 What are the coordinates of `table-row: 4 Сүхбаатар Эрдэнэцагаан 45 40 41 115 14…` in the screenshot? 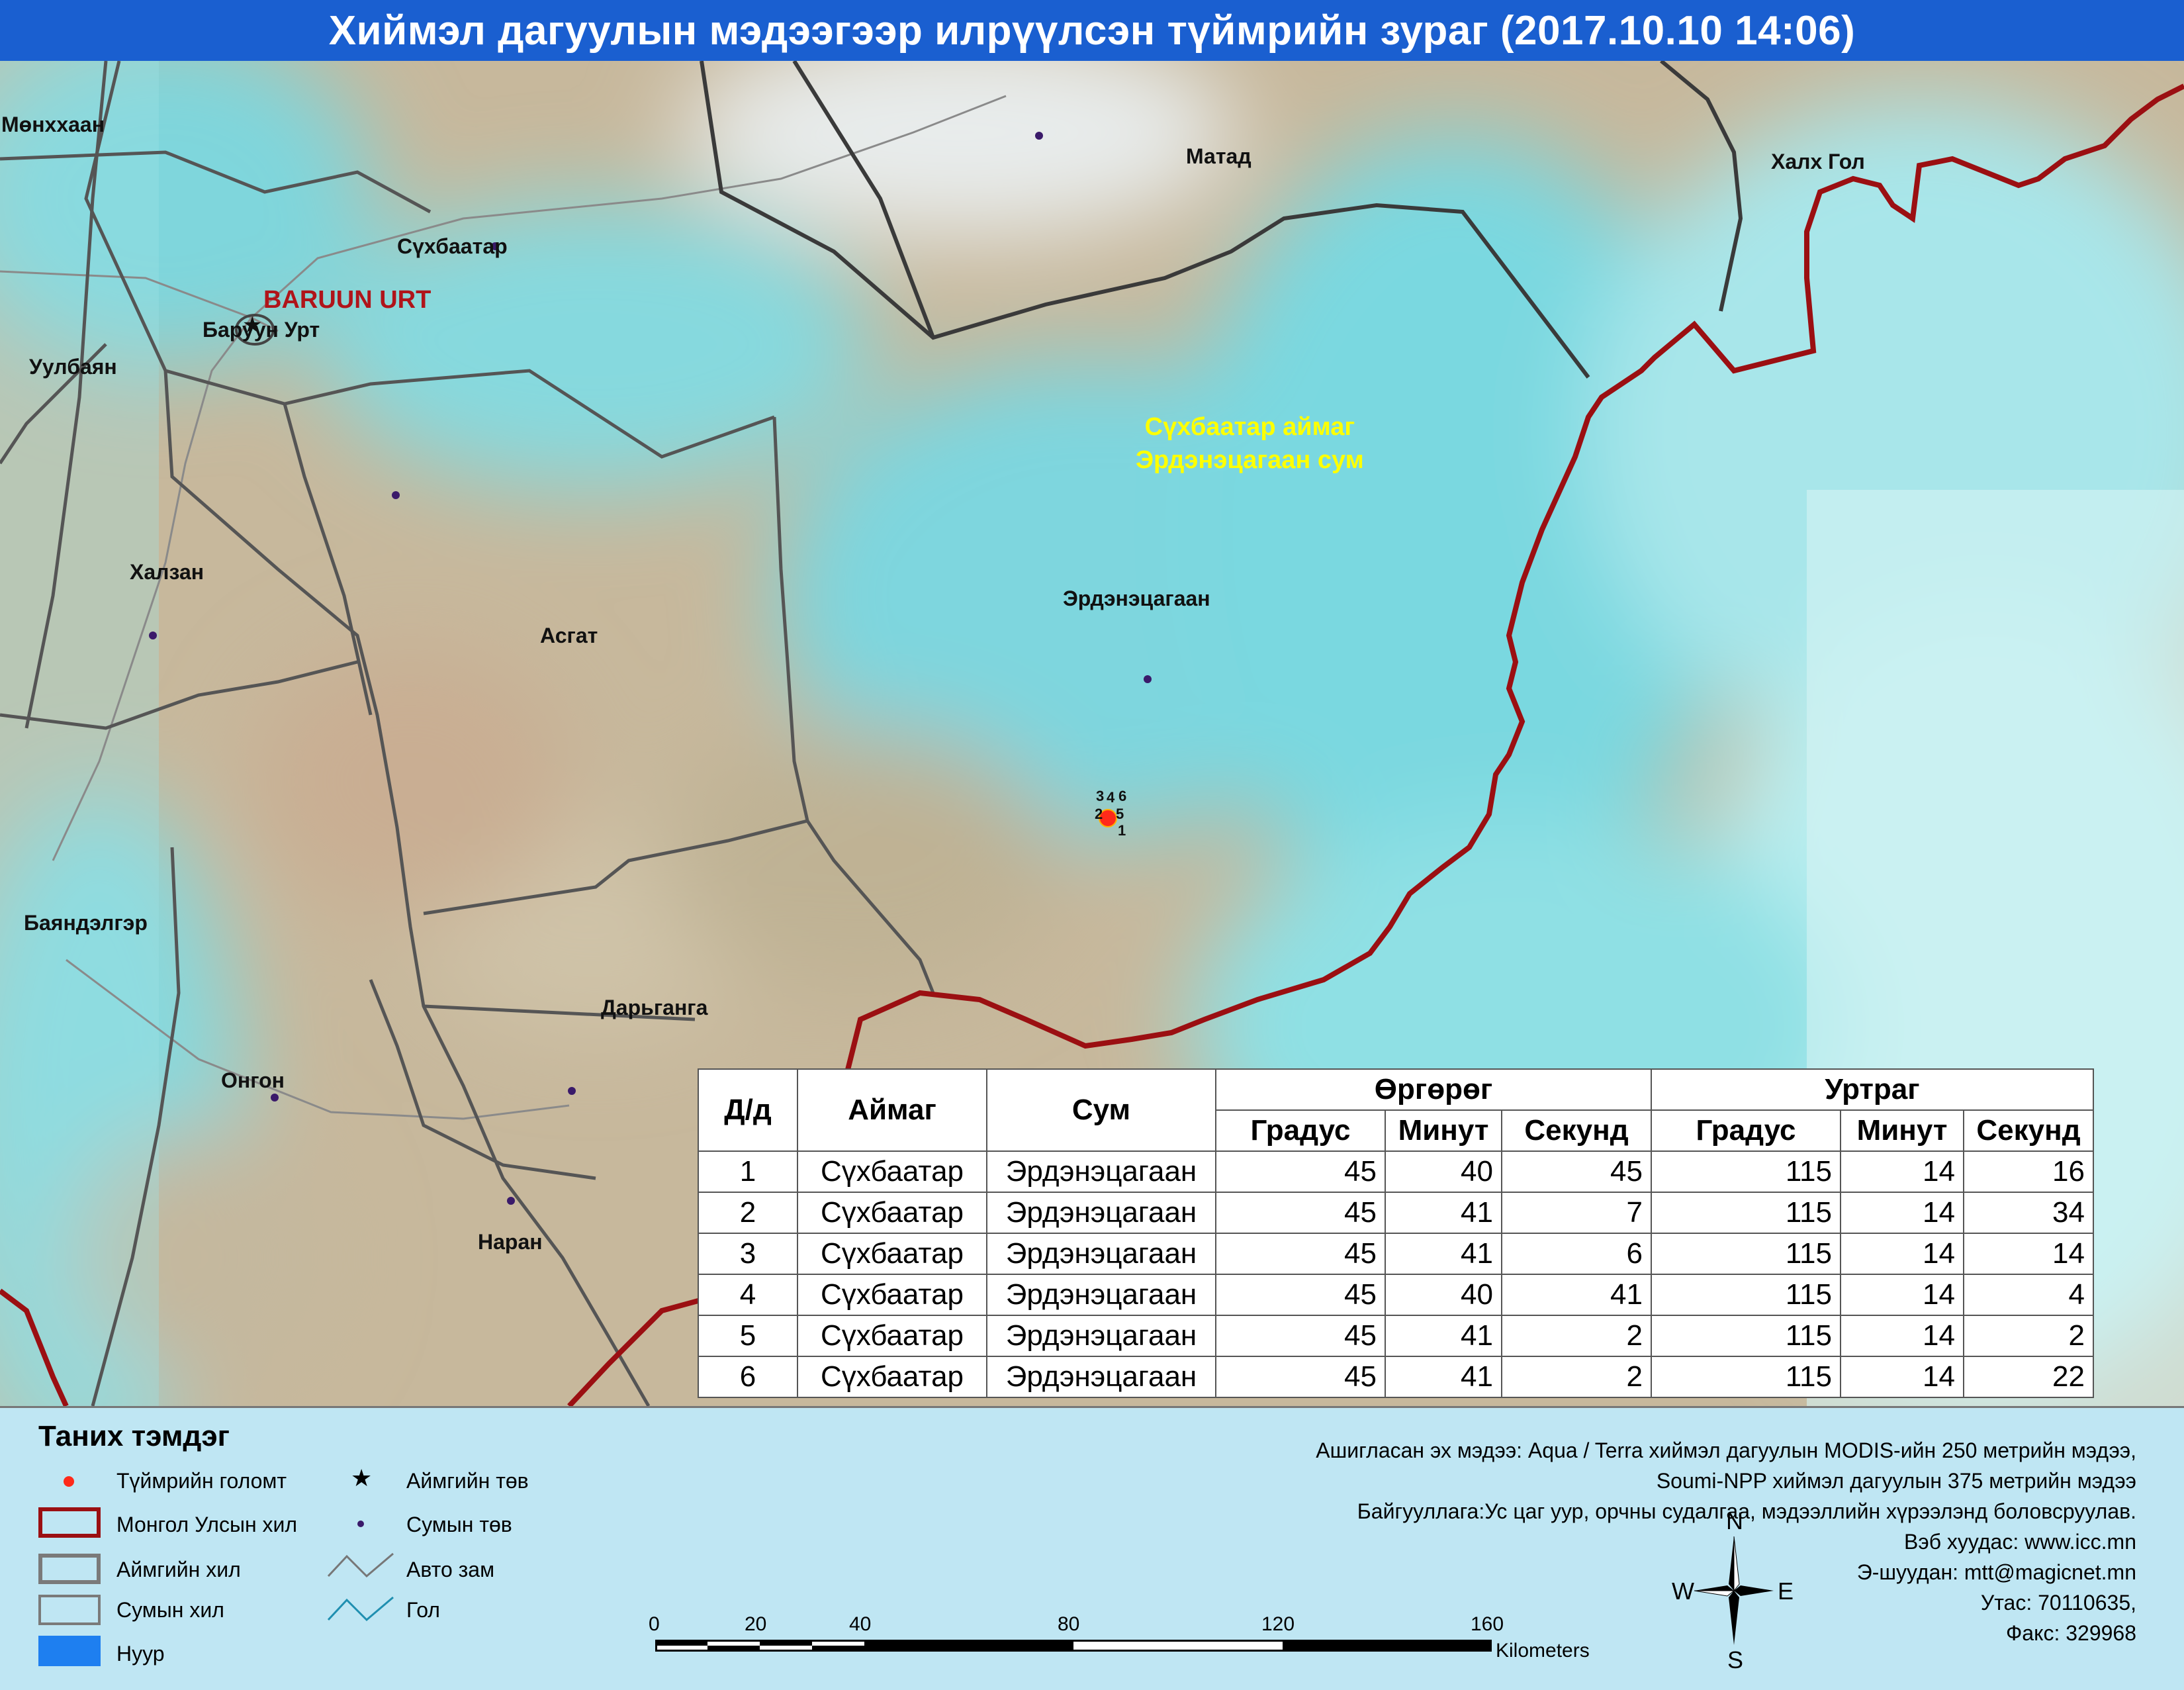 It's located at (1396, 1295).